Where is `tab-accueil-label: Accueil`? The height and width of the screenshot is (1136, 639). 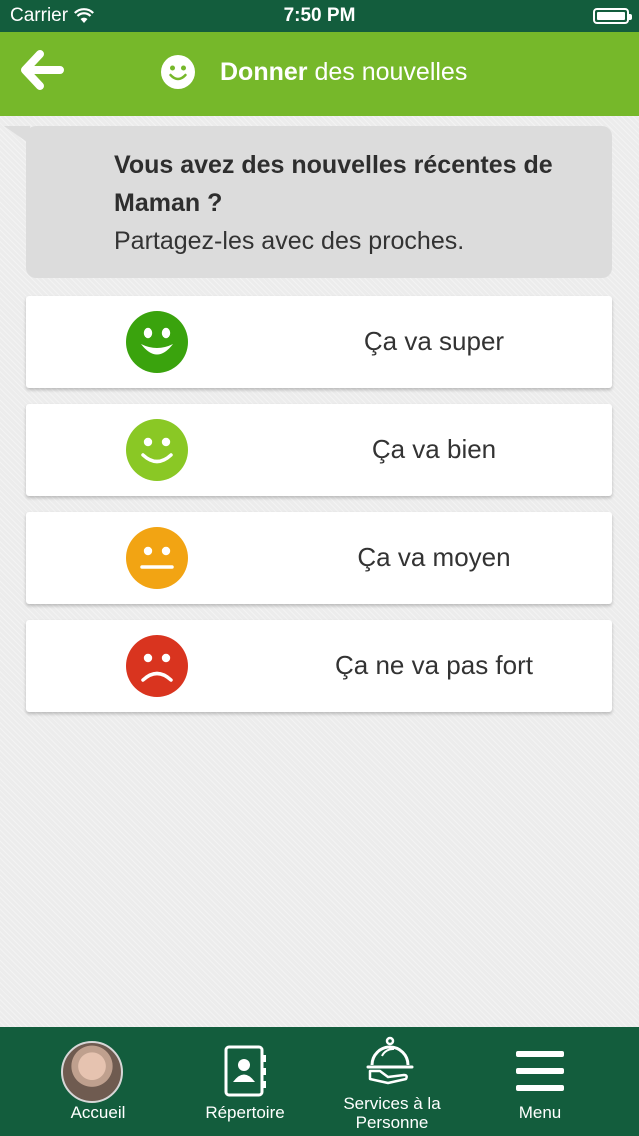 tab-accueil-label: Accueil is located at coordinates (98, 1112).